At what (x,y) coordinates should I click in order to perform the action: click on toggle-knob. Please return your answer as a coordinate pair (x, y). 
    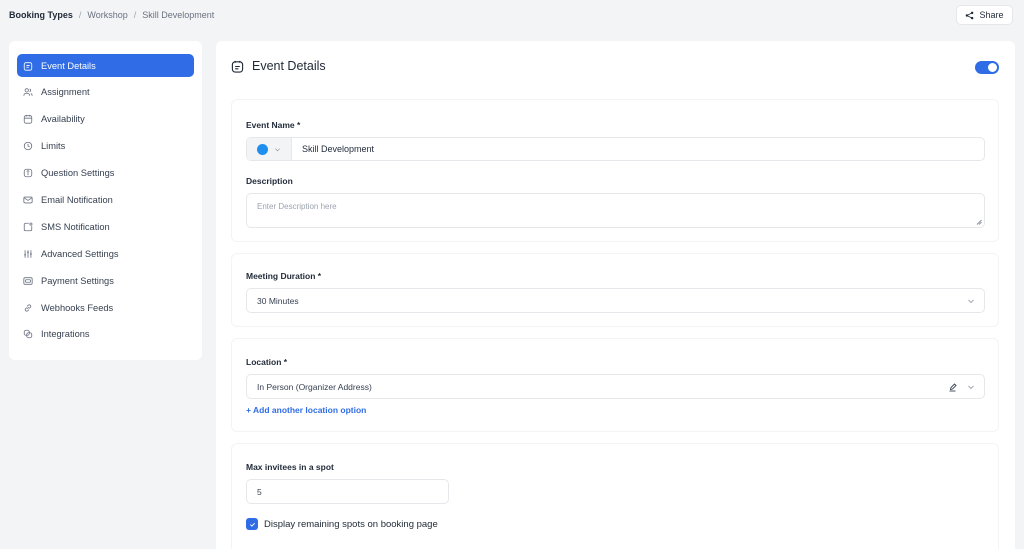
    Looking at the image, I should click on (992, 67).